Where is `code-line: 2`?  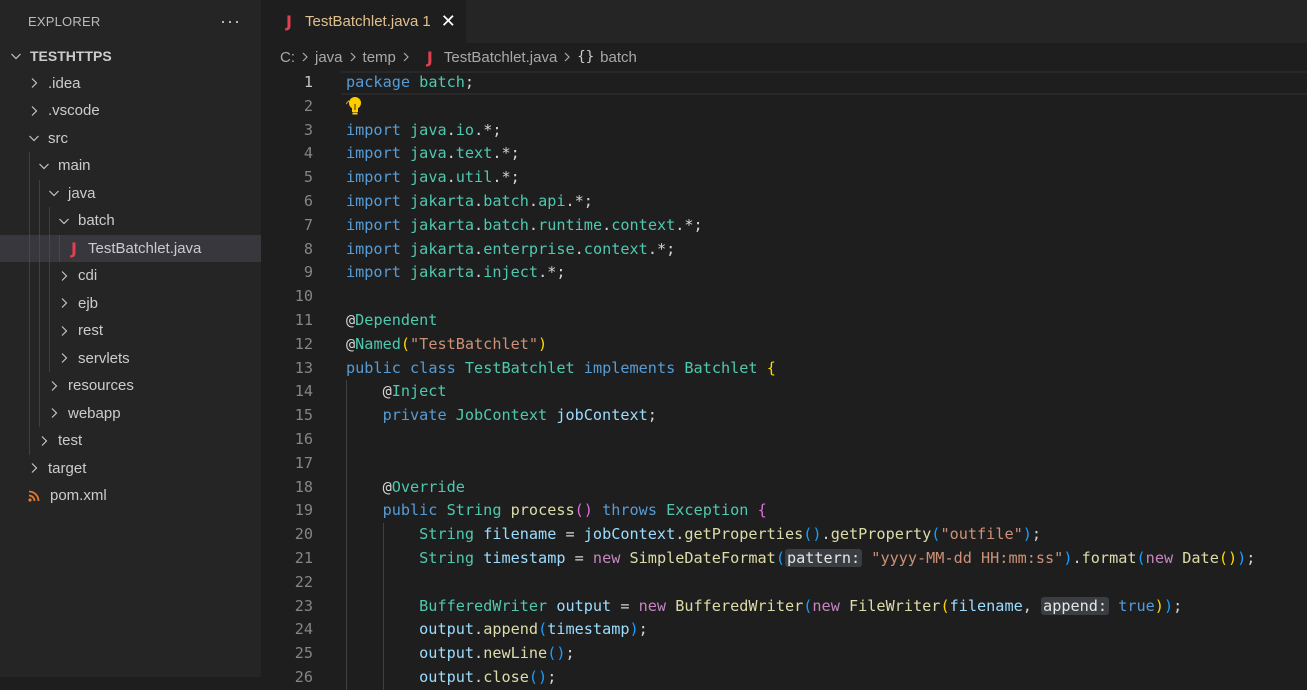 code-line: 2 is located at coordinates (784, 107).